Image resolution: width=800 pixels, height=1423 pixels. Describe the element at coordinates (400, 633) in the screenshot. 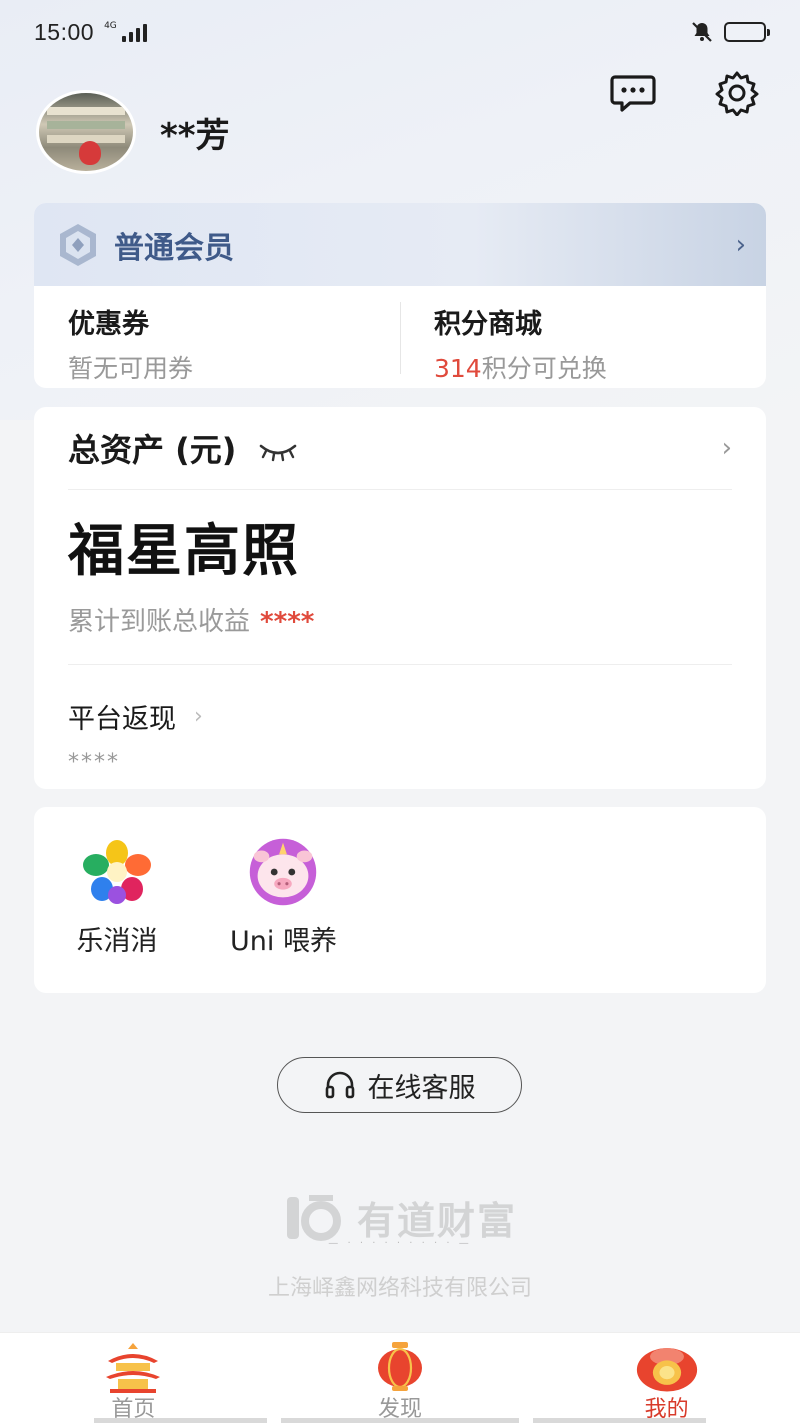

I see `earnings-row: 累计到账总收益 ****` at that location.